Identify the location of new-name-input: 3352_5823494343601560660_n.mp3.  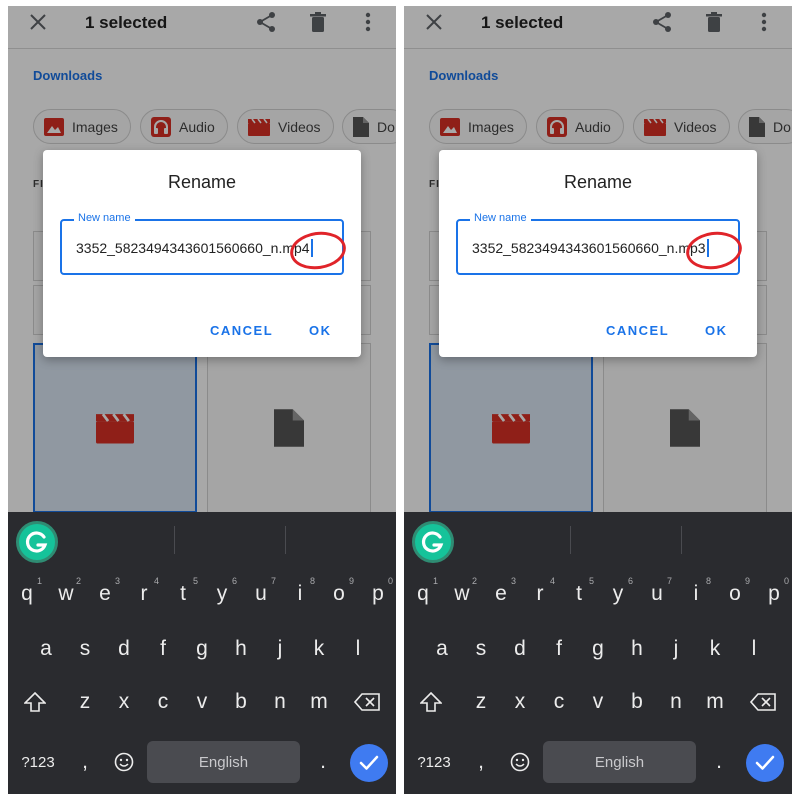
(590, 248).